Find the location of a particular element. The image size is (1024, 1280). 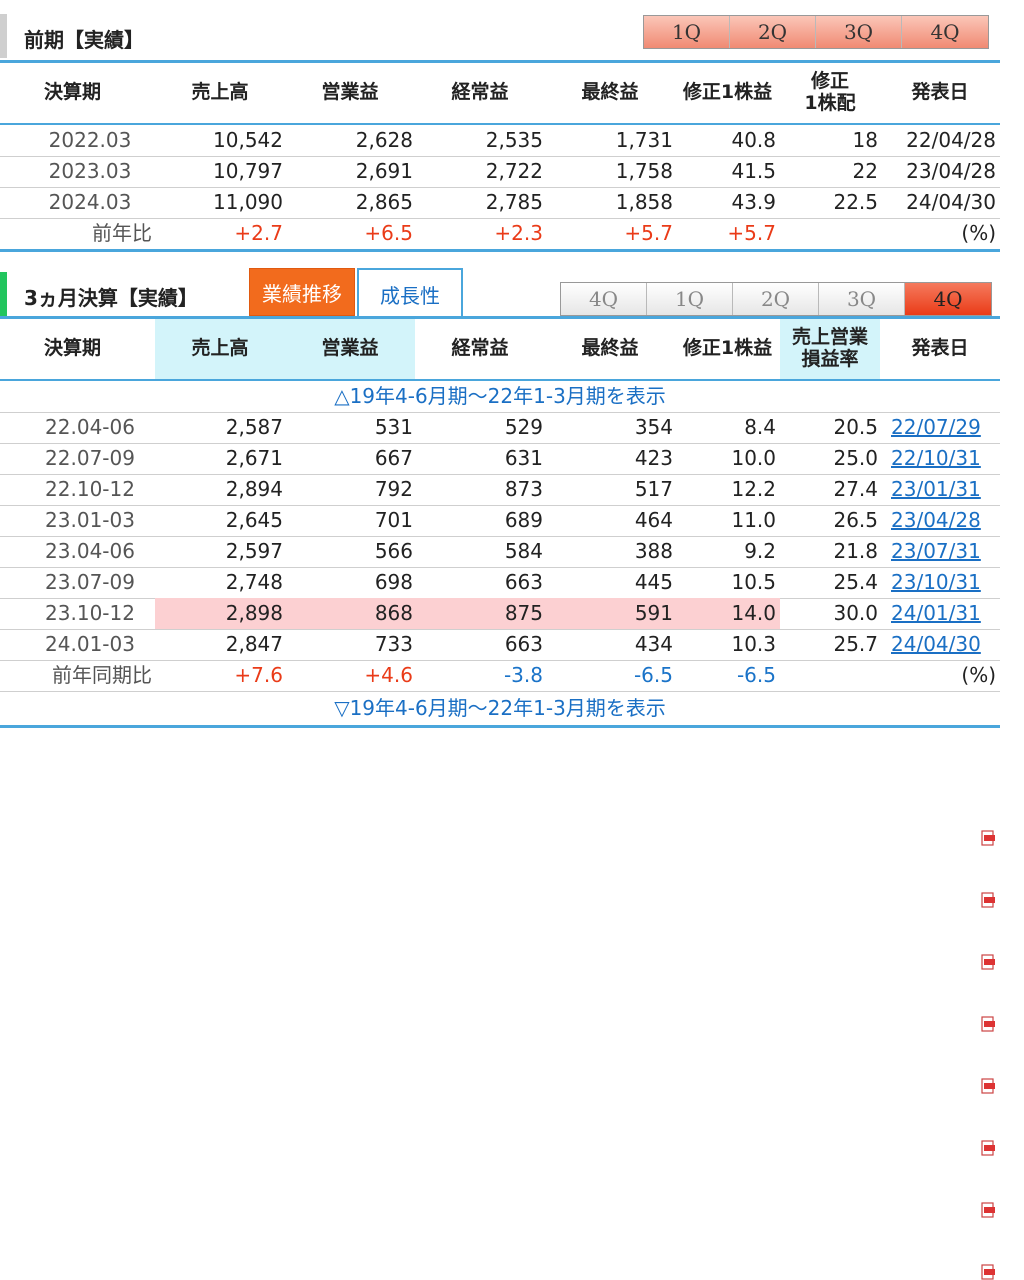

operating-cell: 2,865 is located at coordinates (384, 202).